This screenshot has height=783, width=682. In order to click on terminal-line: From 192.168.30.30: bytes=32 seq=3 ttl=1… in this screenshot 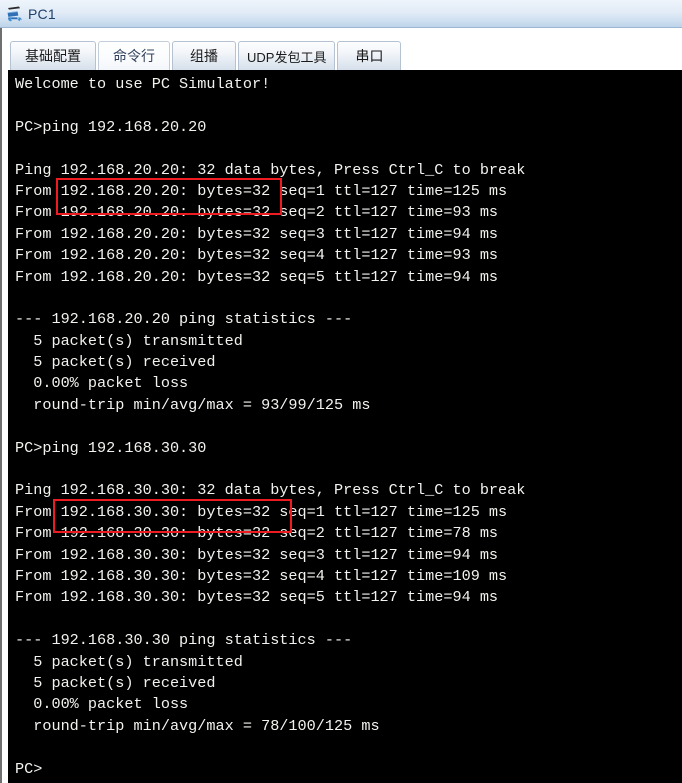, I will do `click(257, 554)`.